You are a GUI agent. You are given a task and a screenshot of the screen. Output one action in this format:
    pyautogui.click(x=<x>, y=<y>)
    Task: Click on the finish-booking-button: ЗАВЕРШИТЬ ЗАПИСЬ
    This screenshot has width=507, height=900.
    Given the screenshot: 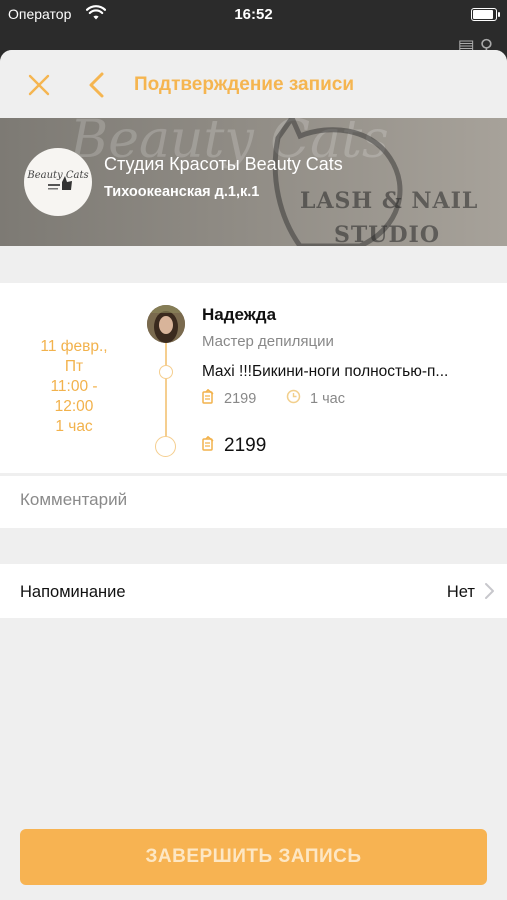 What is the action you would take?
    pyautogui.click(x=253, y=857)
    